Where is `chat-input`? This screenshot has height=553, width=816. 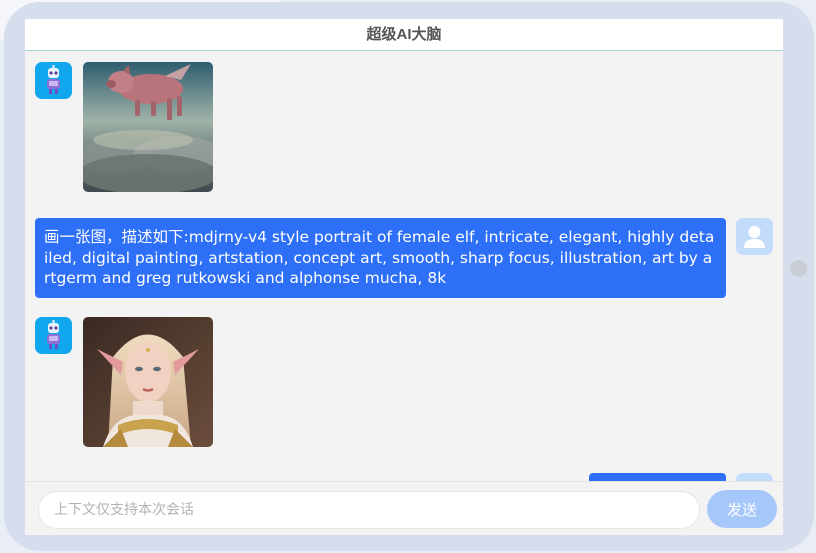
chat-input is located at coordinates (369, 510).